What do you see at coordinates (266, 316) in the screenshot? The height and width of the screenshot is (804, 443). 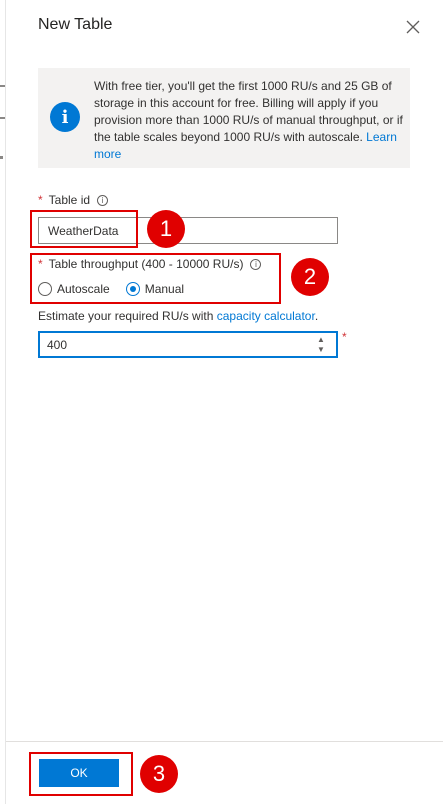 I see `capacity-calculator-link: capacity calculator` at bounding box center [266, 316].